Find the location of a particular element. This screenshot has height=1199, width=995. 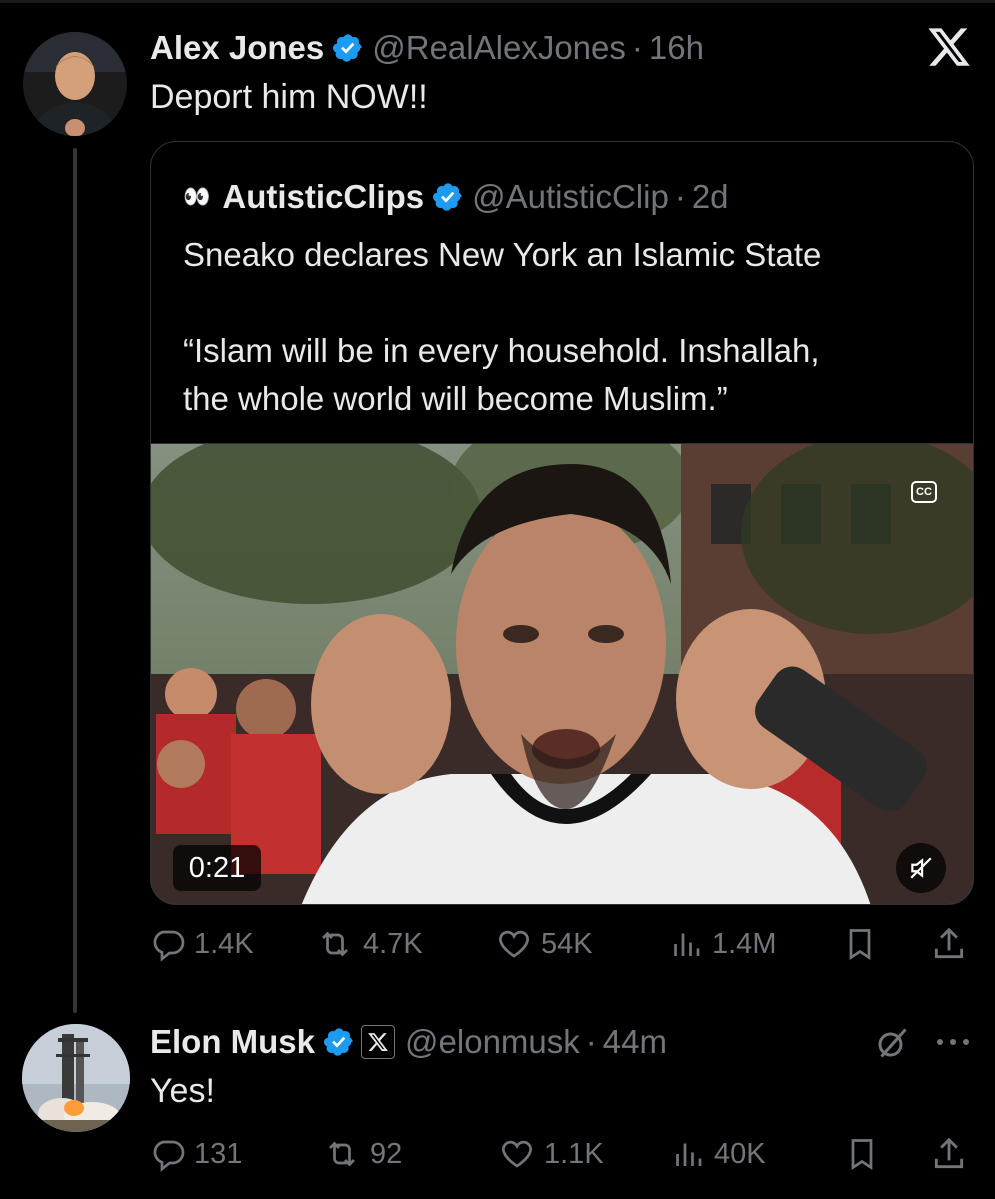

x-logo-icon is located at coordinates (949, 47).